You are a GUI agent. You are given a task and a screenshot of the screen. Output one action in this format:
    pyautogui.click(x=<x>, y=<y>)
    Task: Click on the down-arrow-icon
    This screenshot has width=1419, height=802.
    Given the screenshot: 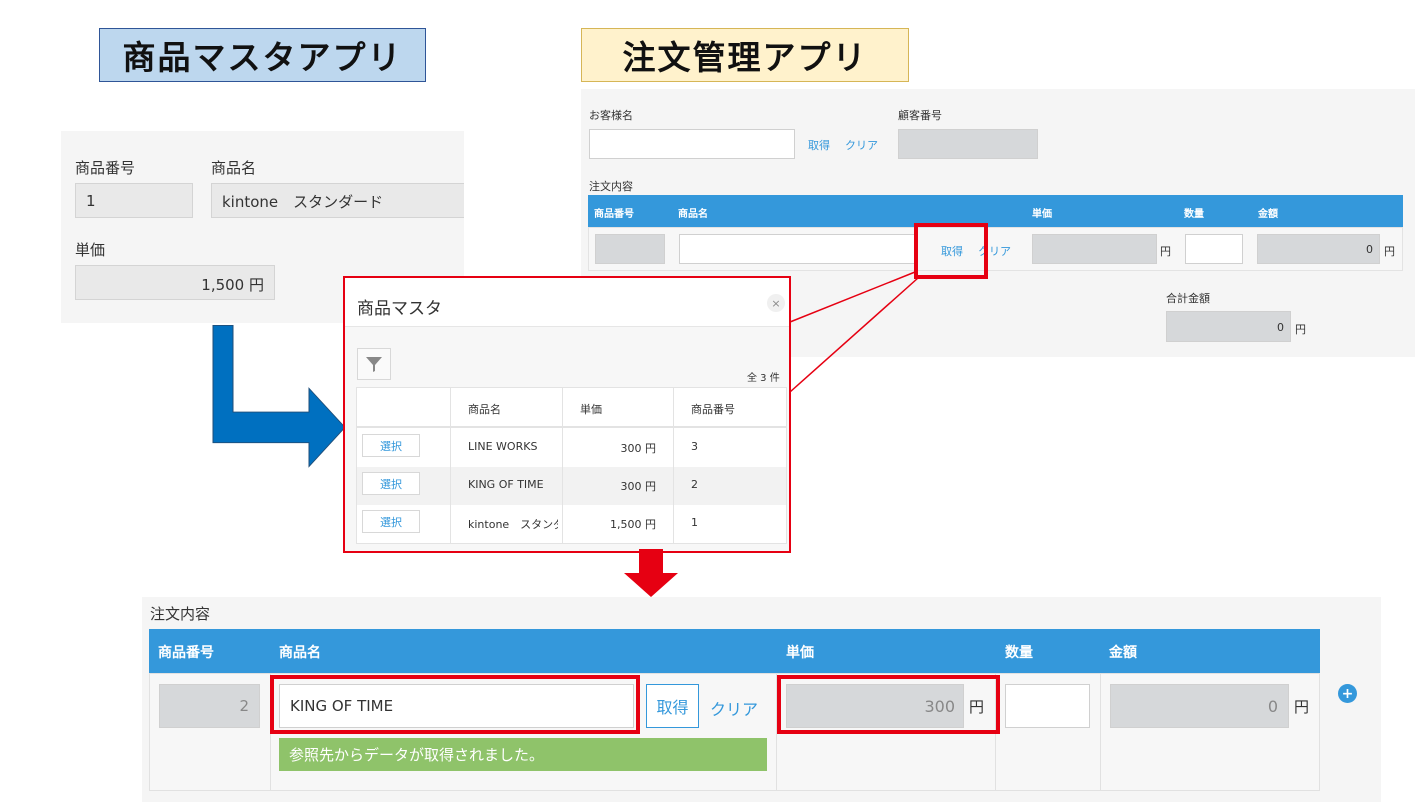 What is the action you would take?
    pyautogui.click(x=651, y=573)
    